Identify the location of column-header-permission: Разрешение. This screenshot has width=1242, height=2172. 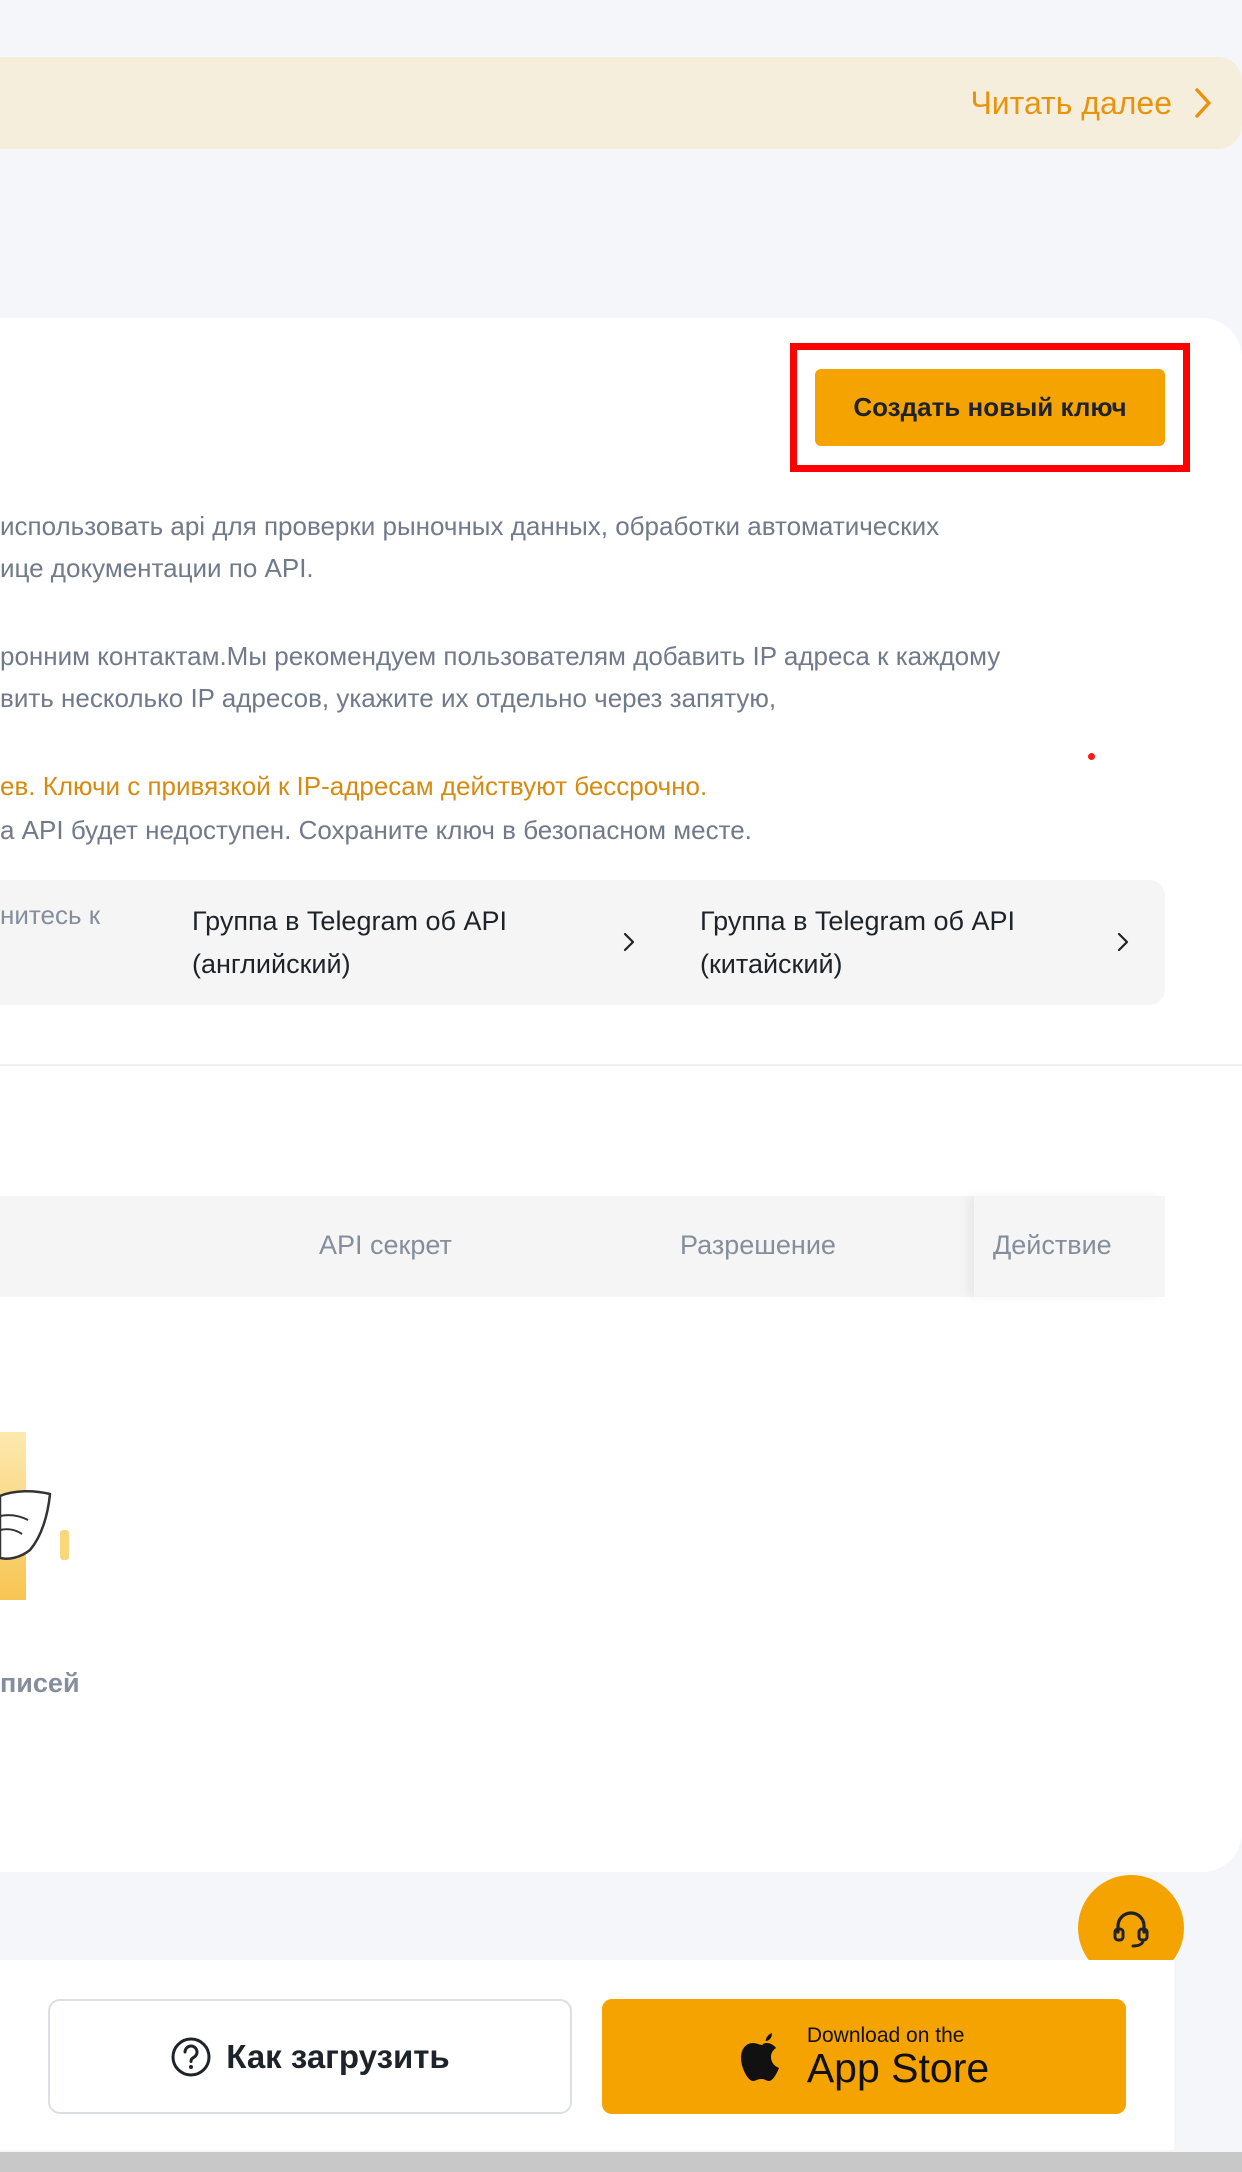
(758, 1245).